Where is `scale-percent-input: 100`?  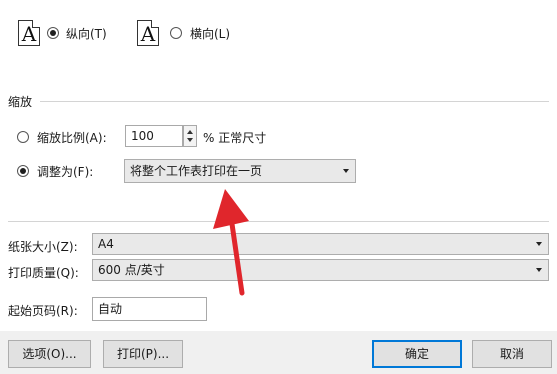 scale-percent-input: 100 is located at coordinates (154, 136).